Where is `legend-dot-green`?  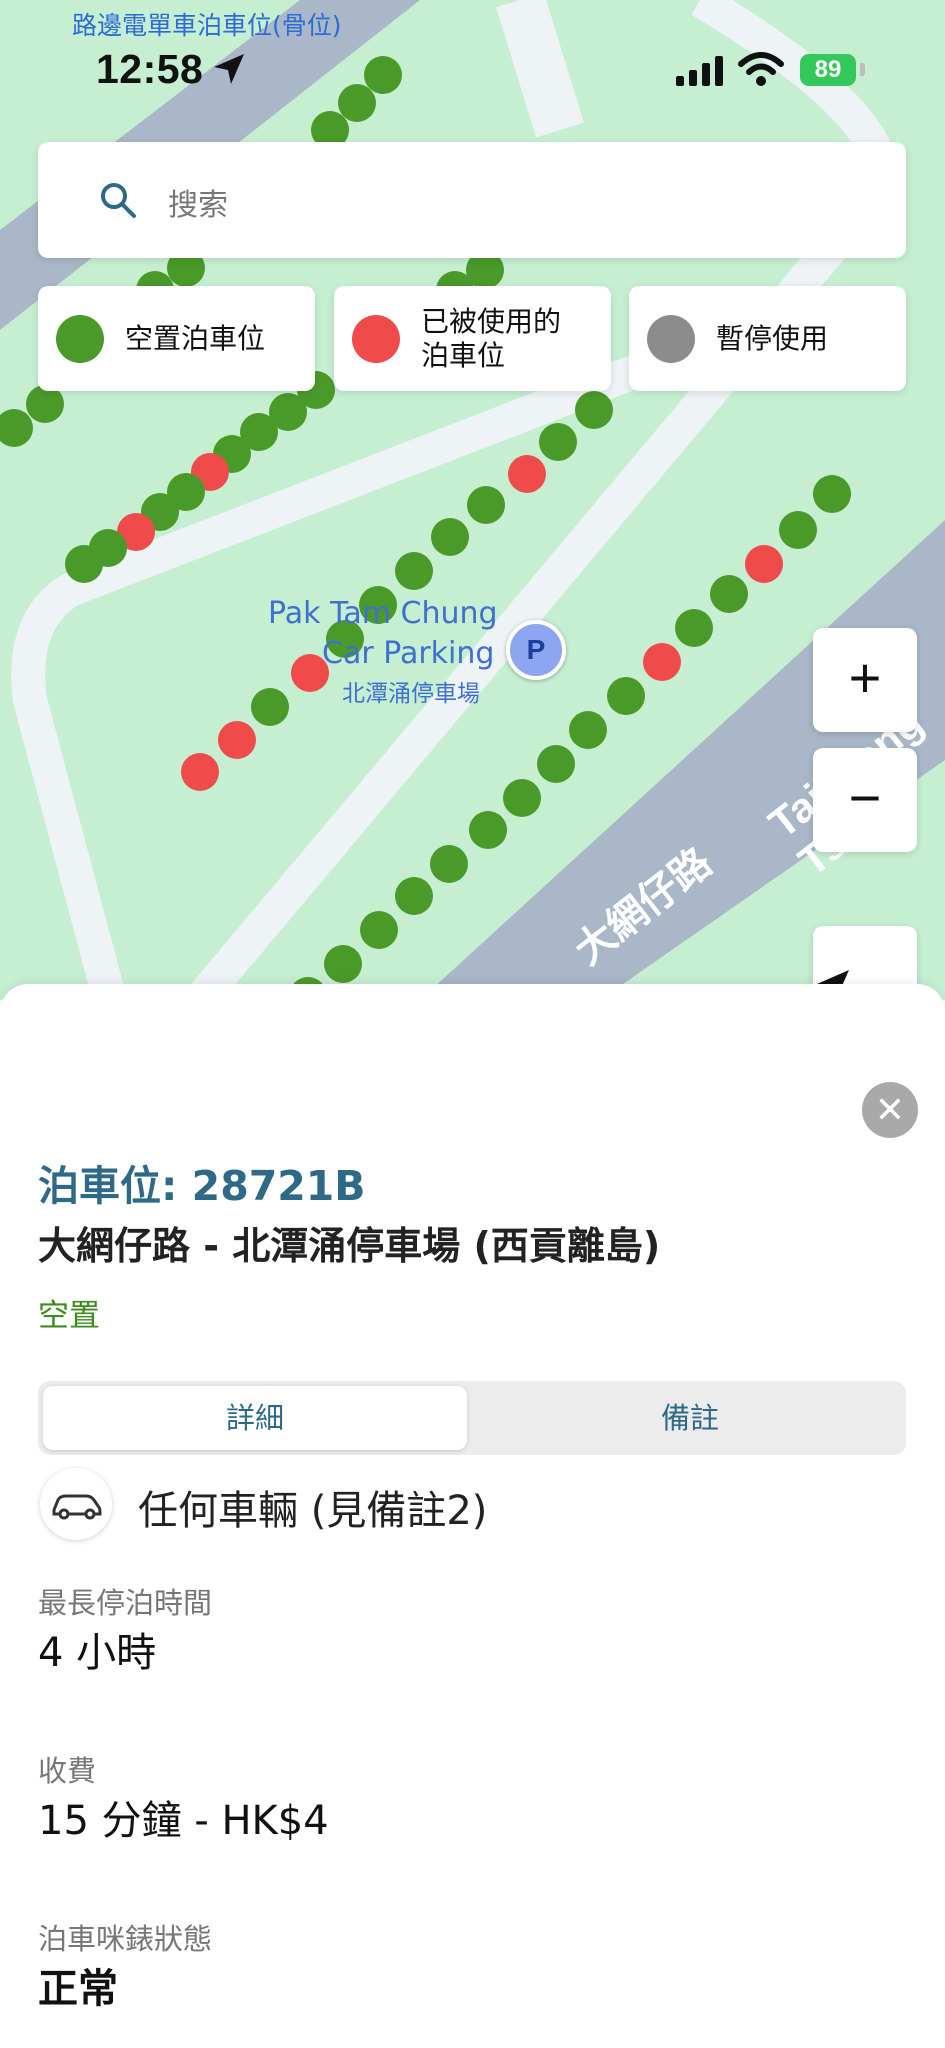 legend-dot-green is located at coordinates (80, 339).